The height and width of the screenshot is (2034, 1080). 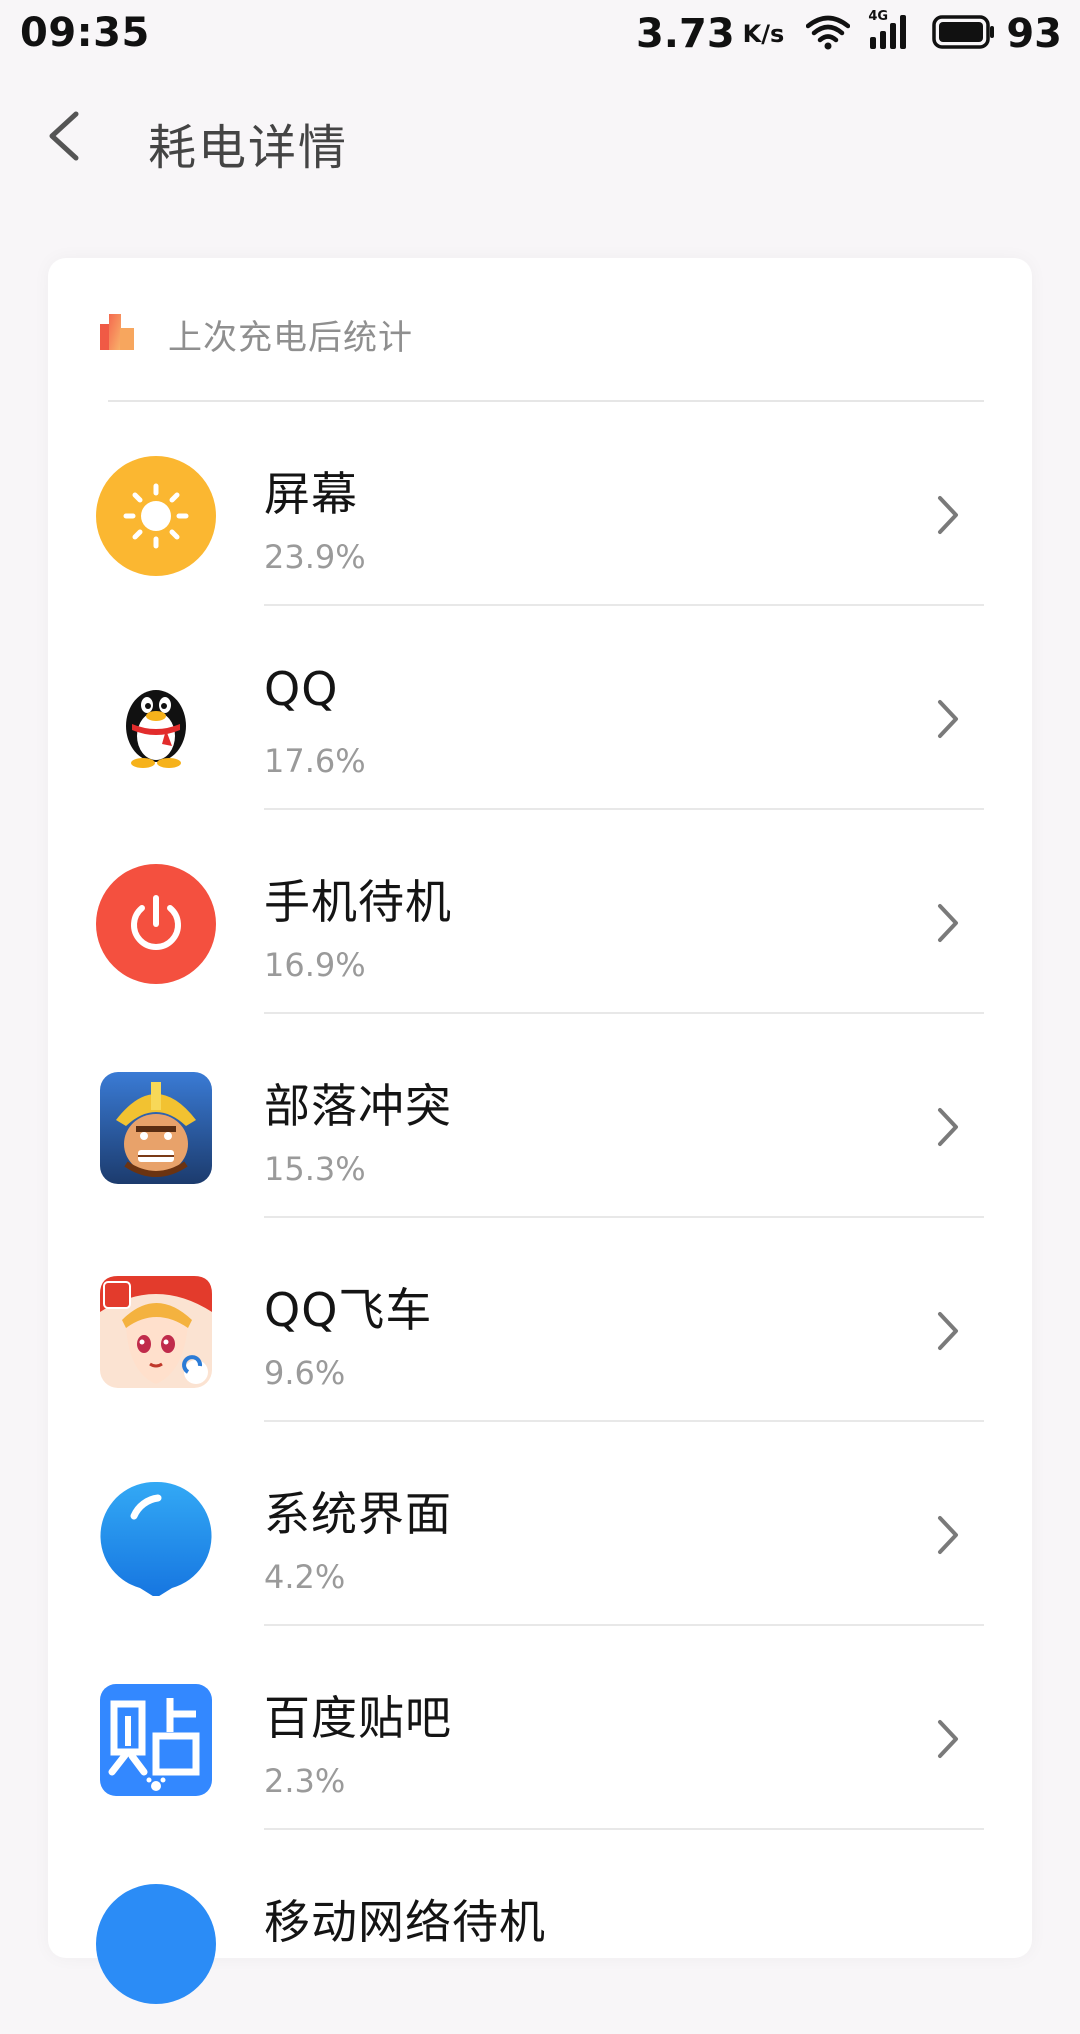 I want to click on item-name: 系统界面, so click(x=358, y=1514).